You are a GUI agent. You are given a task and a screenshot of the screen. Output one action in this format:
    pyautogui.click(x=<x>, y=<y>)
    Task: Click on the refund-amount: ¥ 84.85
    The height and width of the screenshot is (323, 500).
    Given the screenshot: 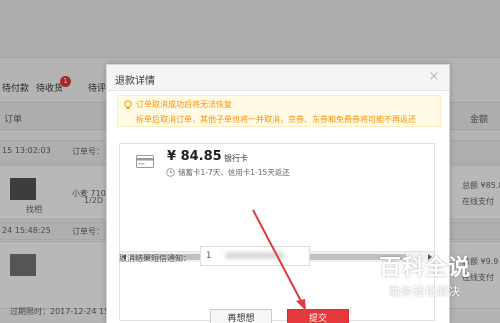 What is the action you would take?
    pyautogui.click(x=194, y=156)
    